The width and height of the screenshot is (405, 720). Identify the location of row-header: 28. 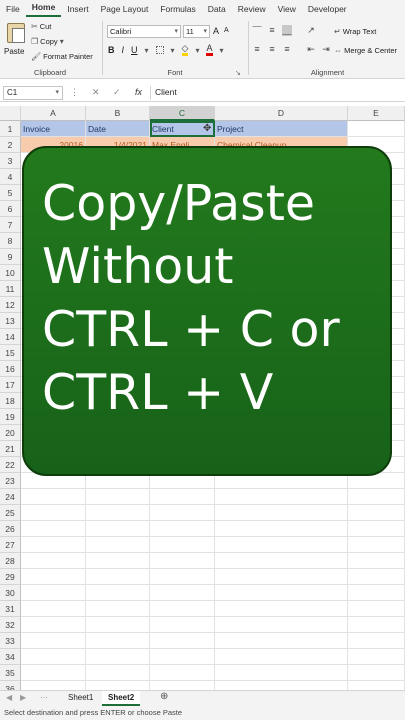
(10, 561).